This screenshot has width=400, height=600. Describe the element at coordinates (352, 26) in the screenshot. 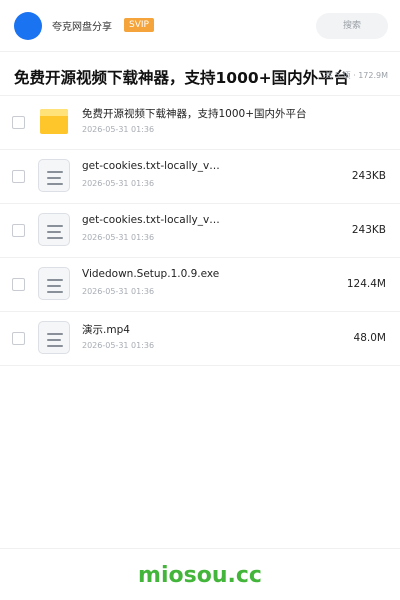

I see `search-button: 搜索` at that location.